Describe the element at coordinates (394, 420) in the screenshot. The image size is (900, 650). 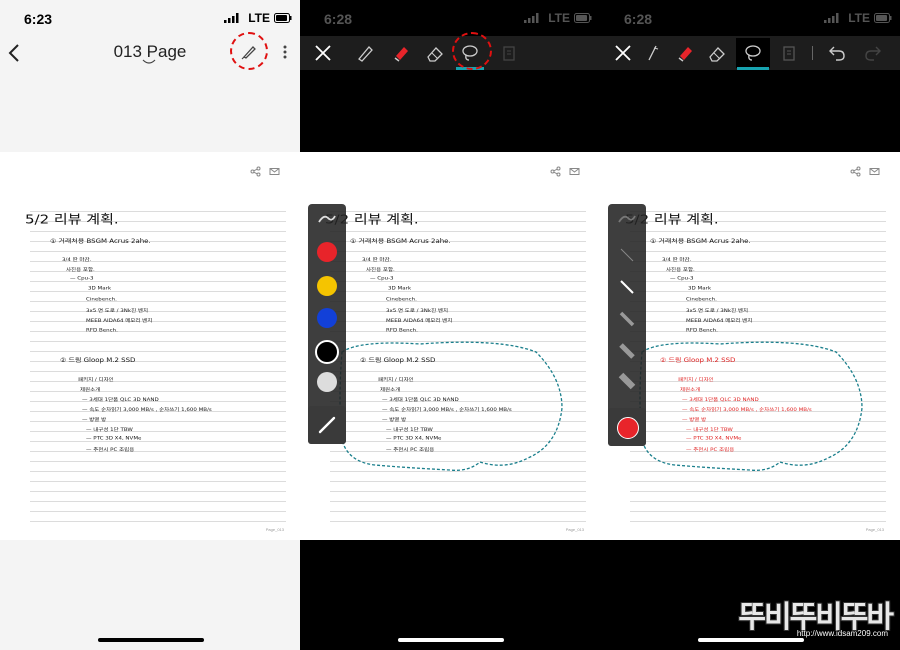
I see `note-line: — 방열 방` at that location.